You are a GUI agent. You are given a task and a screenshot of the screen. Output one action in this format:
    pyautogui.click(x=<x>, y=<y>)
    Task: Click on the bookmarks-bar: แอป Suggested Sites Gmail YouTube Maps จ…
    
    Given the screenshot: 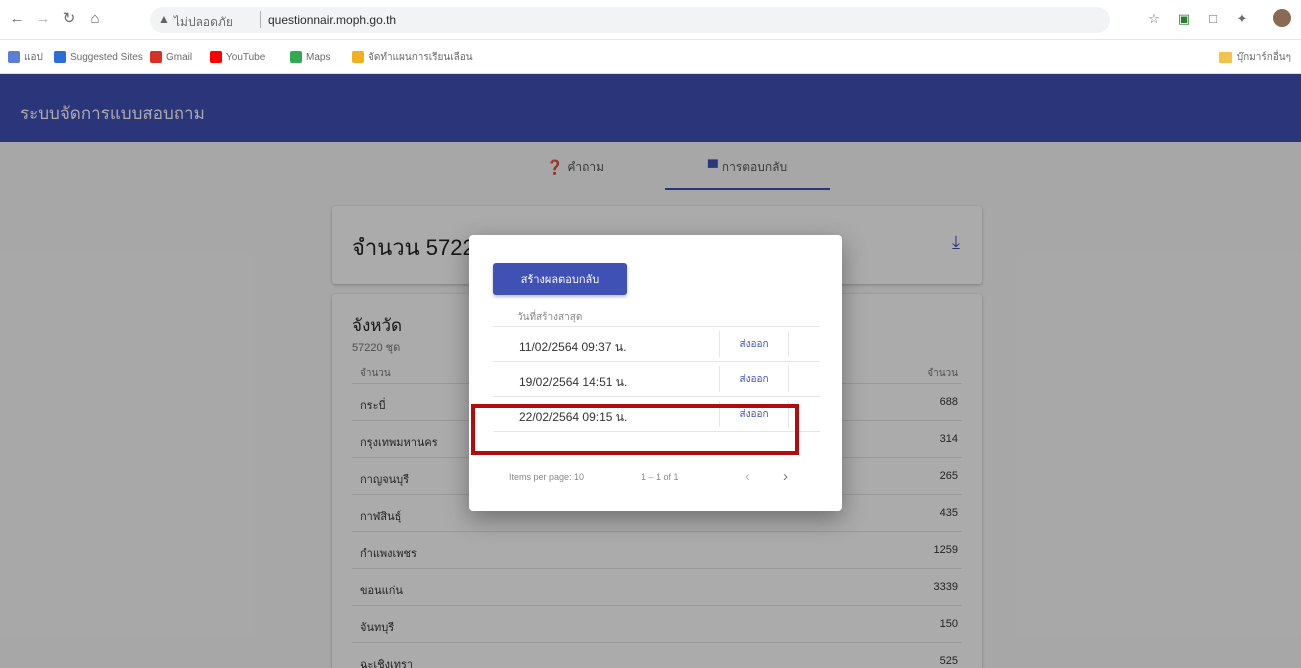 What is the action you would take?
    pyautogui.click(x=650, y=57)
    